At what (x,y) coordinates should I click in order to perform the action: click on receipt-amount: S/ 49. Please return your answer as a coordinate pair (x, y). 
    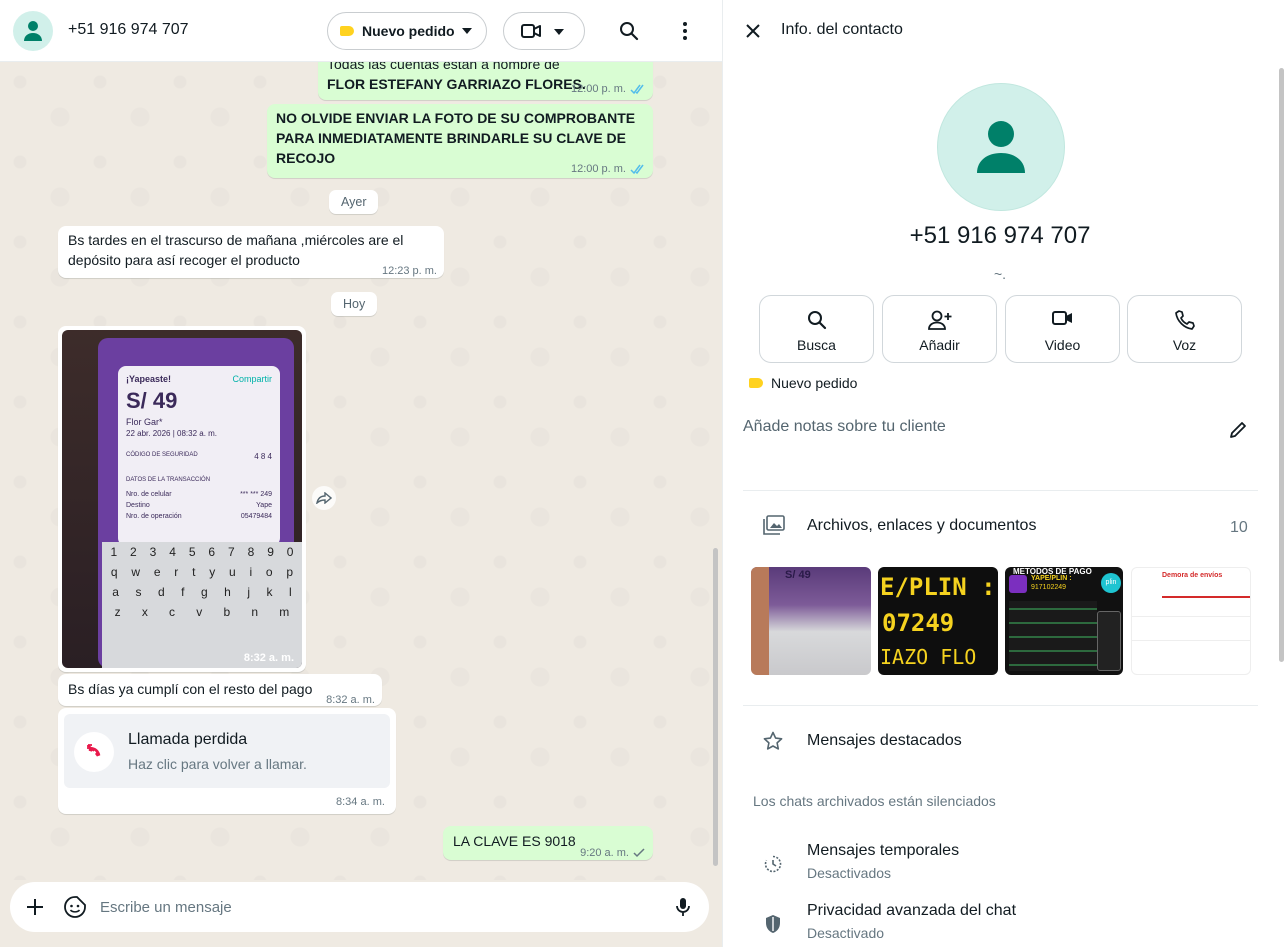
    Looking at the image, I should click on (152, 400).